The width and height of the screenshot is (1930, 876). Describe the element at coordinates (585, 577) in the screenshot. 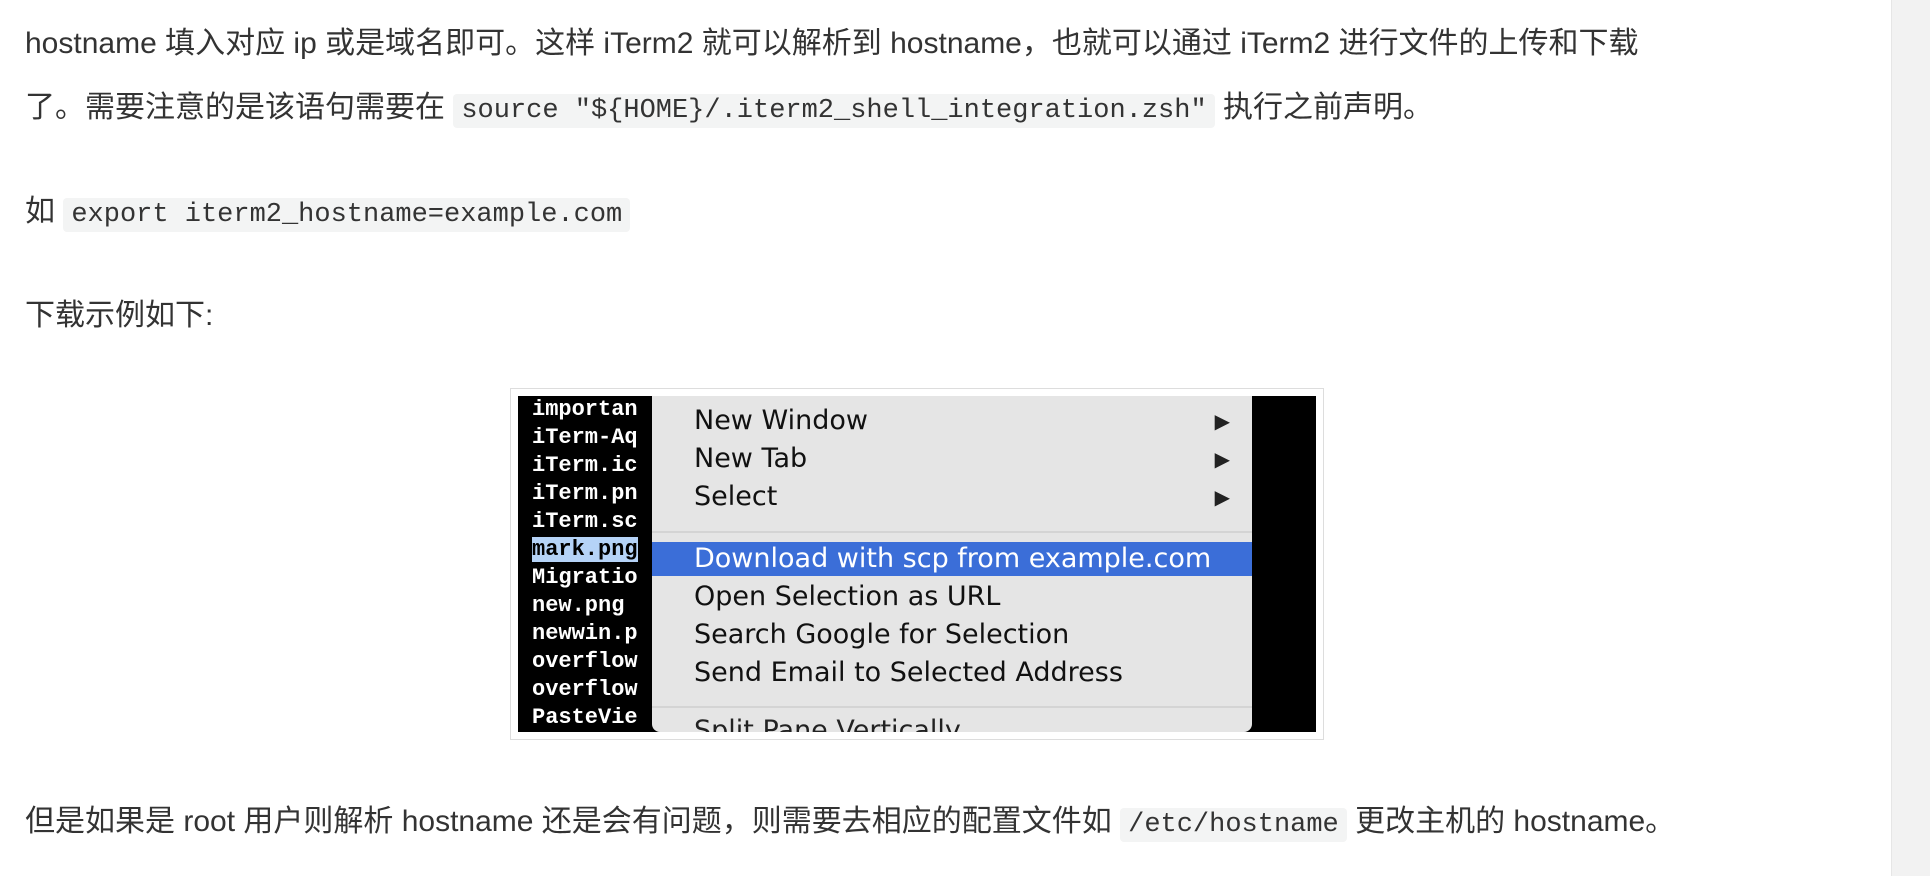

I see `list-item: Migratio` at that location.